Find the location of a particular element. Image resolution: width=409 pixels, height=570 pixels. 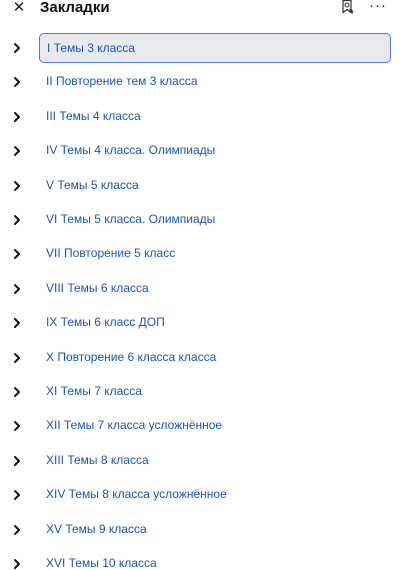

bookmark-item-box: X Повторение 6 класса класса is located at coordinates (215, 358).